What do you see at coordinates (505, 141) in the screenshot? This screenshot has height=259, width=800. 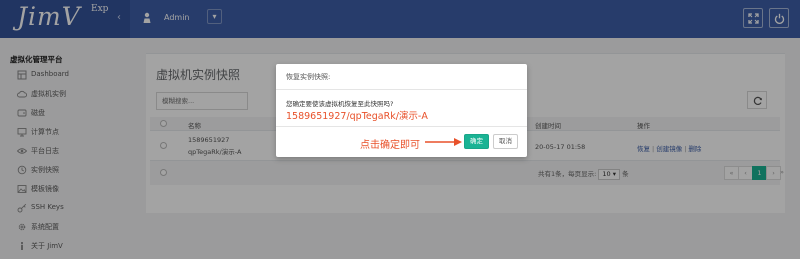 I see `cancel-button: 取消` at bounding box center [505, 141].